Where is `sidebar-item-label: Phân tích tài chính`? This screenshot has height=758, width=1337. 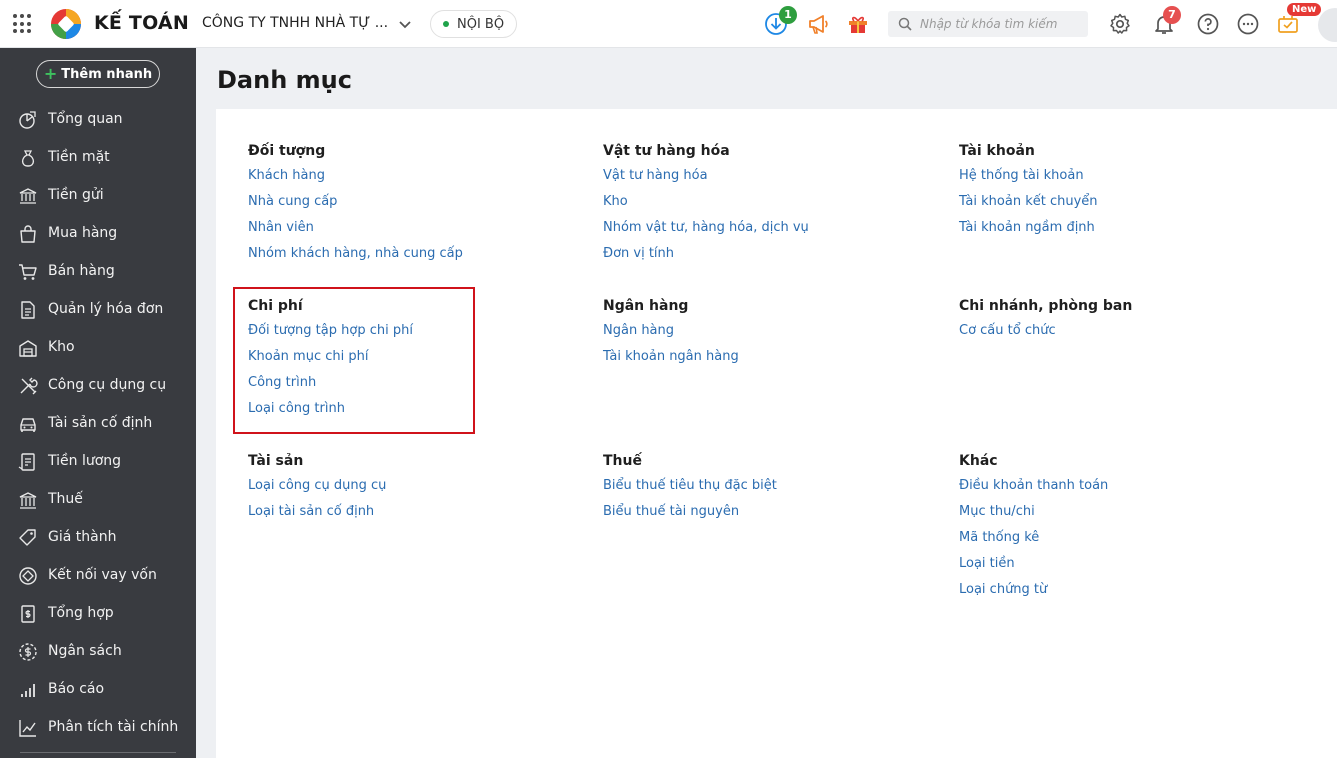 sidebar-item-label: Phân tích tài chính is located at coordinates (113, 727).